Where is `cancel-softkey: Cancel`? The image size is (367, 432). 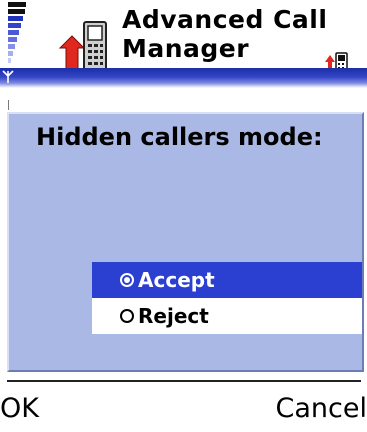
cancel-softkey: Cancel is located at coordinates (321, 409).